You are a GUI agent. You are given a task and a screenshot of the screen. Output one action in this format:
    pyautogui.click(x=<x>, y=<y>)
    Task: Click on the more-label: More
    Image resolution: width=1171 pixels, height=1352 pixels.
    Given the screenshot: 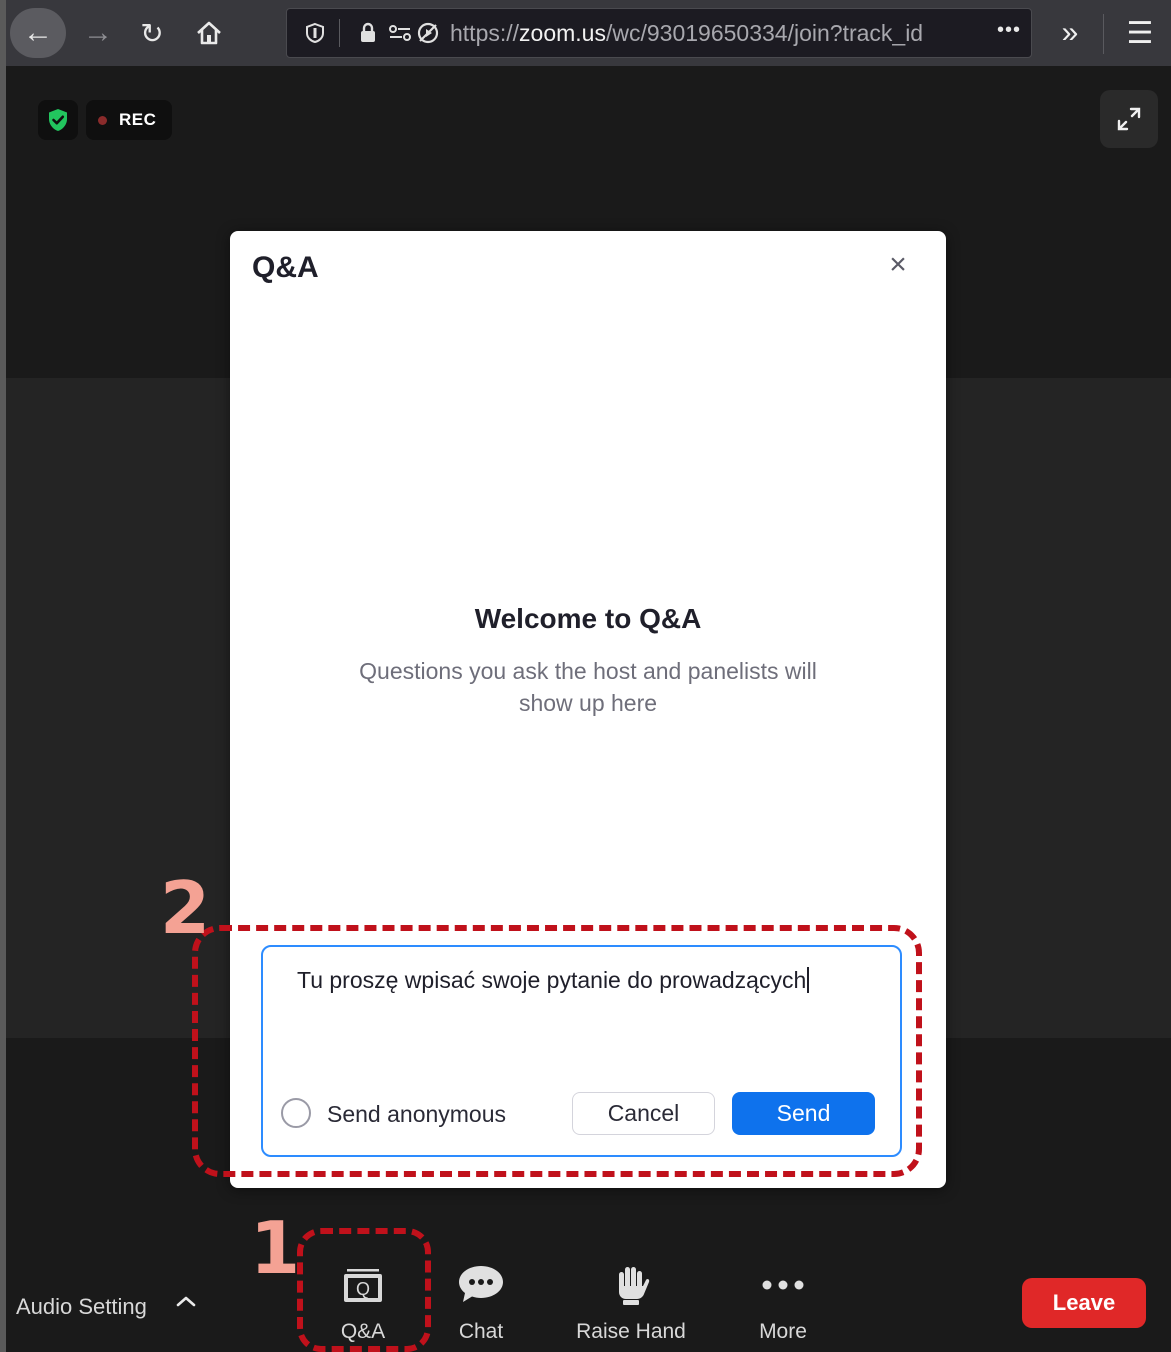 What is the action you would take?
    pyautogui.click(x=783, y=1331)
    